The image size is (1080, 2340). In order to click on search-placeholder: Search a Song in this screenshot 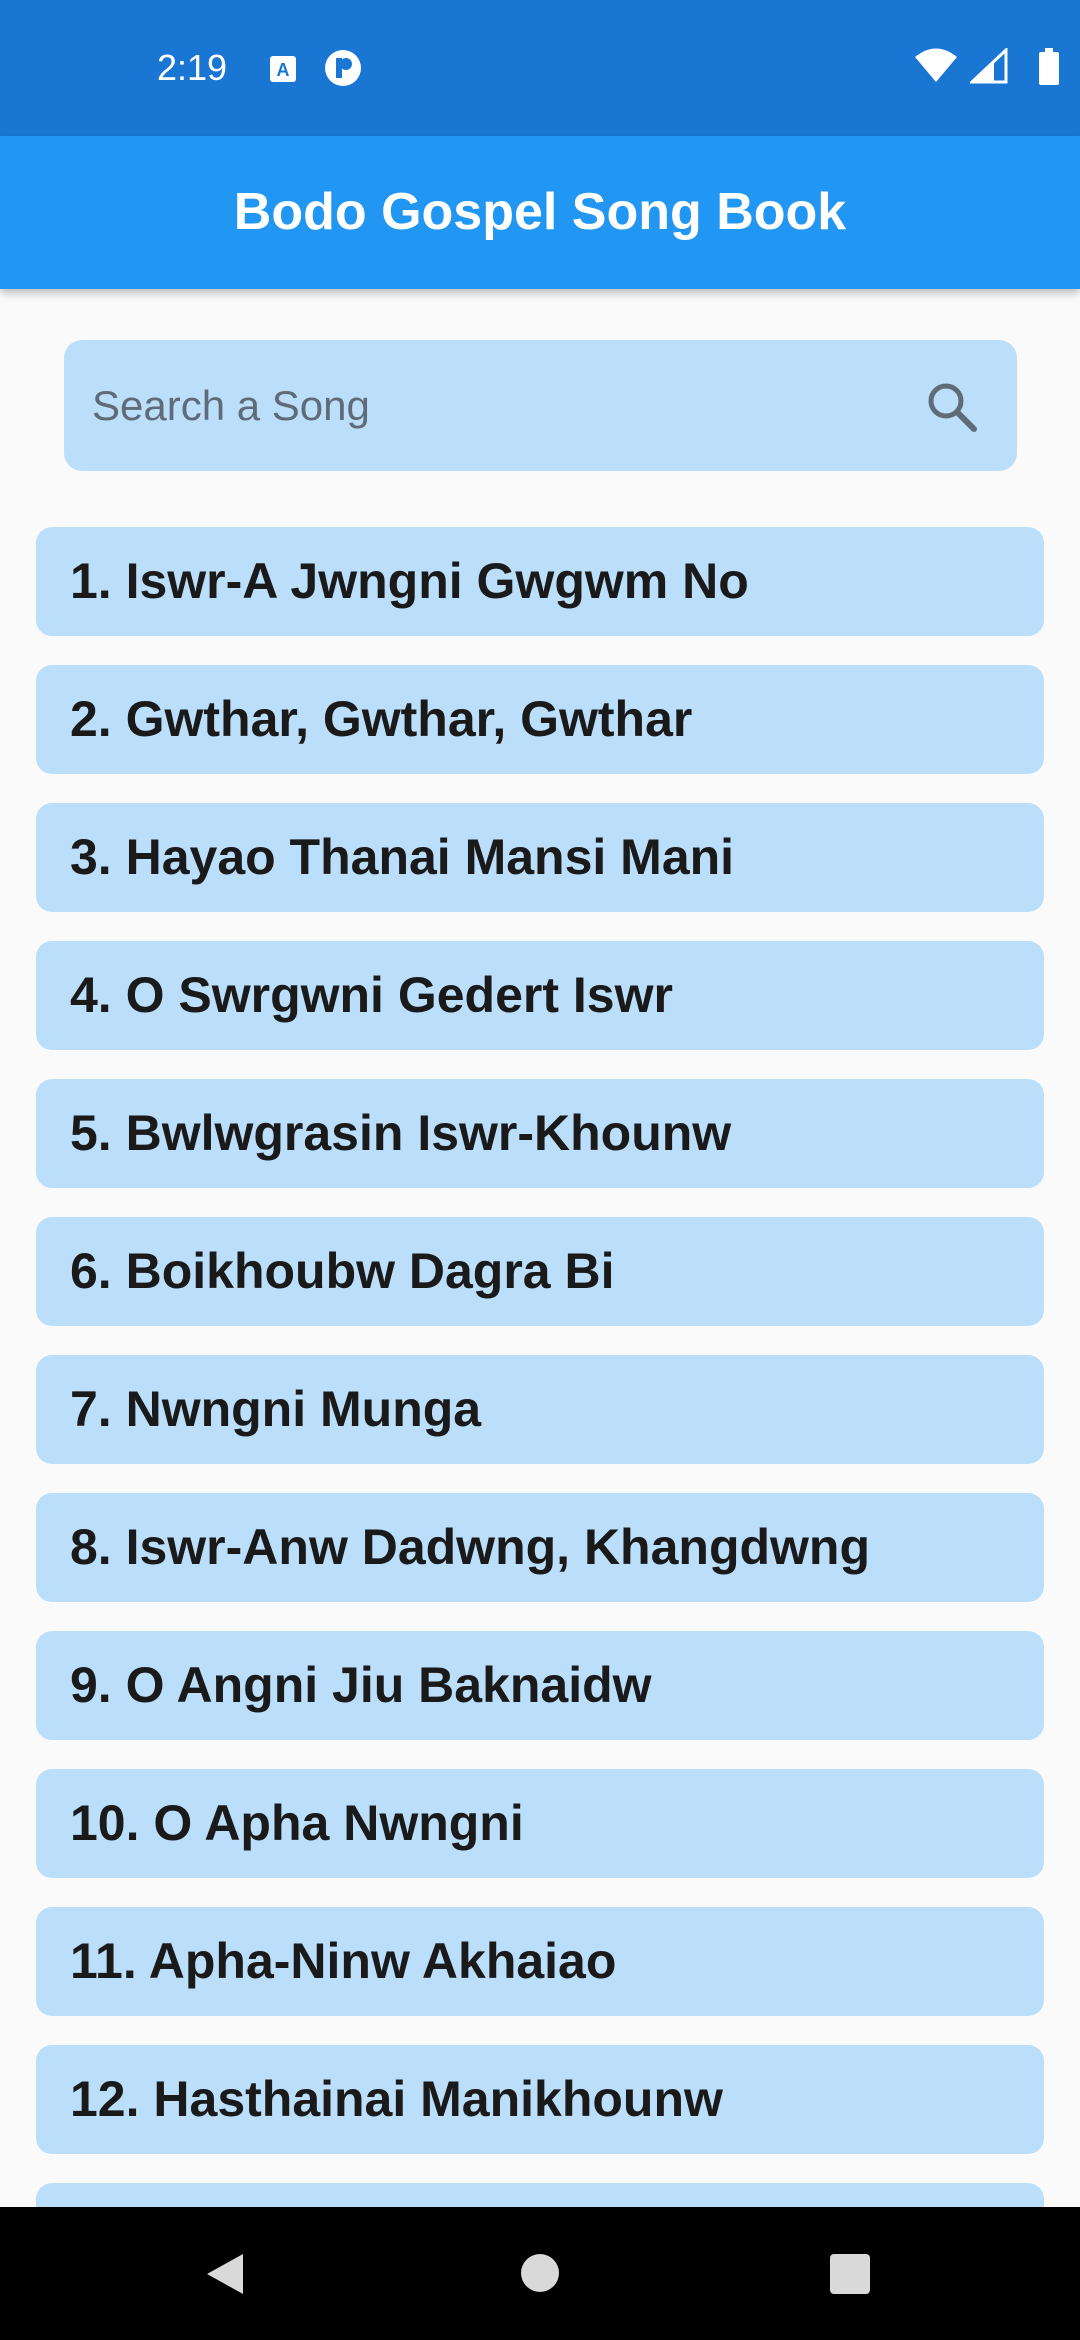, I will do `click(231, 405)`.